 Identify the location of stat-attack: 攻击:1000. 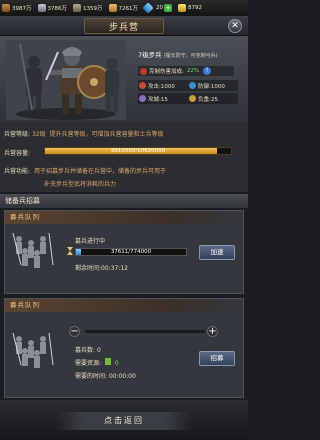
(163, 85).